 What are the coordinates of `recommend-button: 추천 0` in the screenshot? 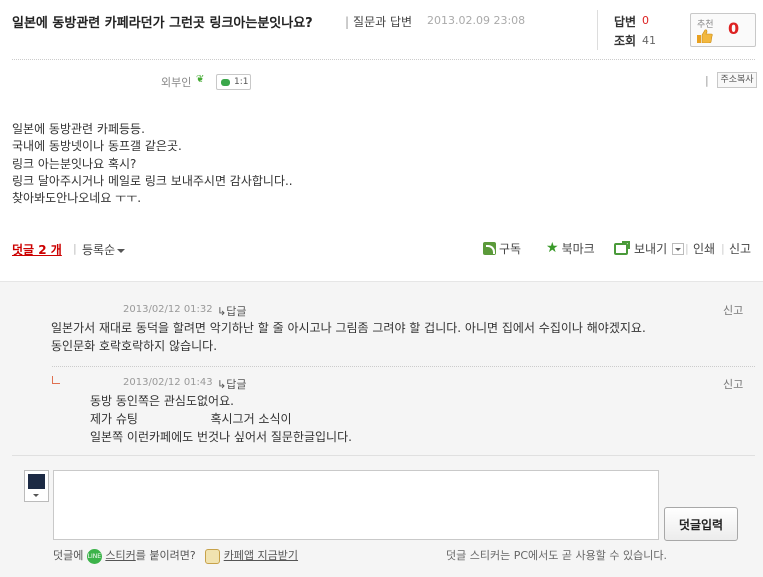 It's located at (723, 30).